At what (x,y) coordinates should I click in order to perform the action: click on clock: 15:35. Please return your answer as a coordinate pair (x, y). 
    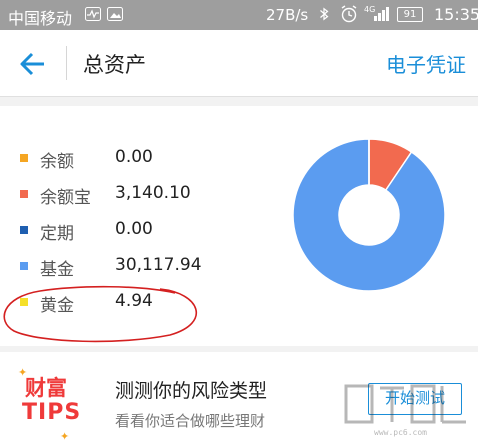
    Looking at the image, I should click on (456, 14).